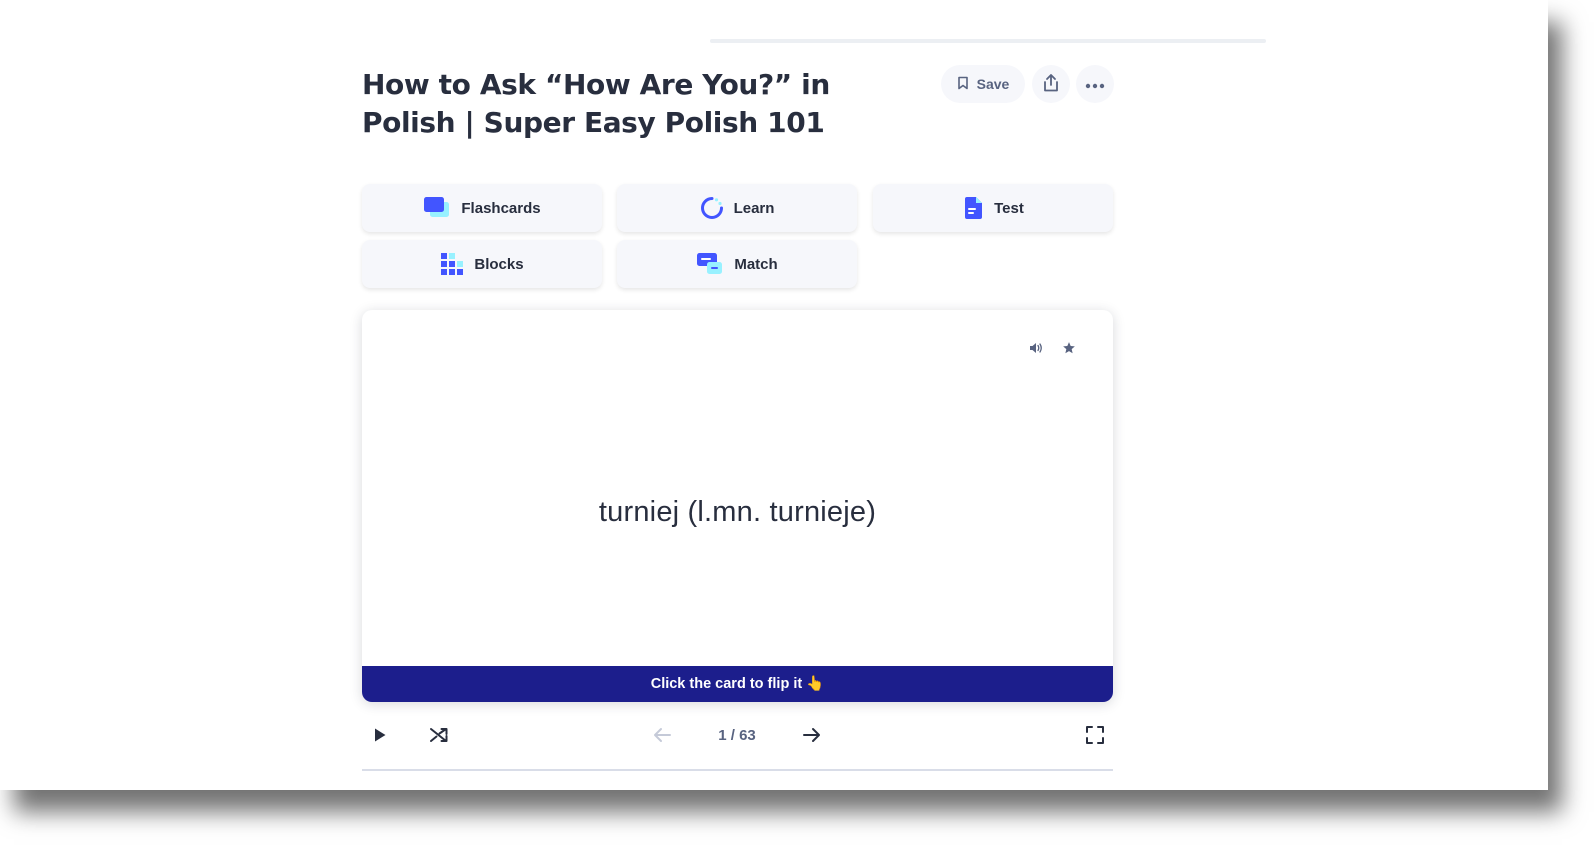 This screenshot has width=1594, height=866. I want to click on learn-icon, so click(712, 208).